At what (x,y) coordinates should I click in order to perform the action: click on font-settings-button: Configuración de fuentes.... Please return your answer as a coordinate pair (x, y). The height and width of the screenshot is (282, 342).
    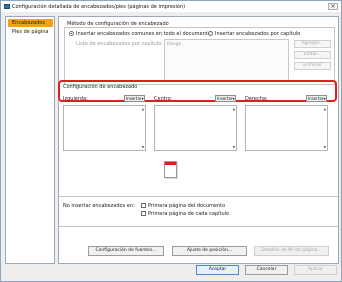
    Looking at the image, I should click on (126, 251).